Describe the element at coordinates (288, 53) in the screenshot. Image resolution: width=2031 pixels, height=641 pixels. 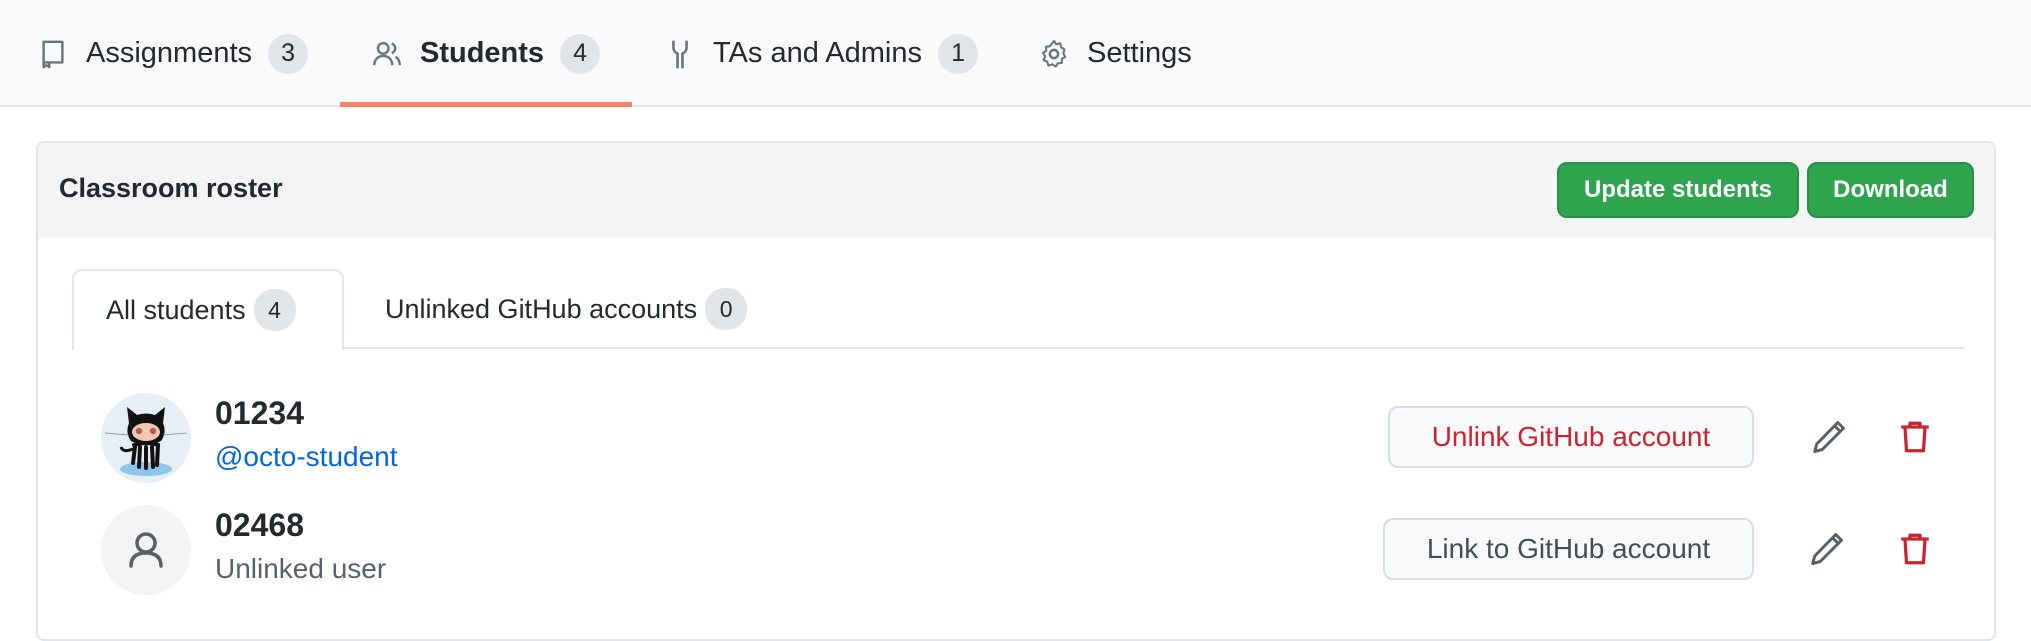
I see `tab-counter: 3` at that location.